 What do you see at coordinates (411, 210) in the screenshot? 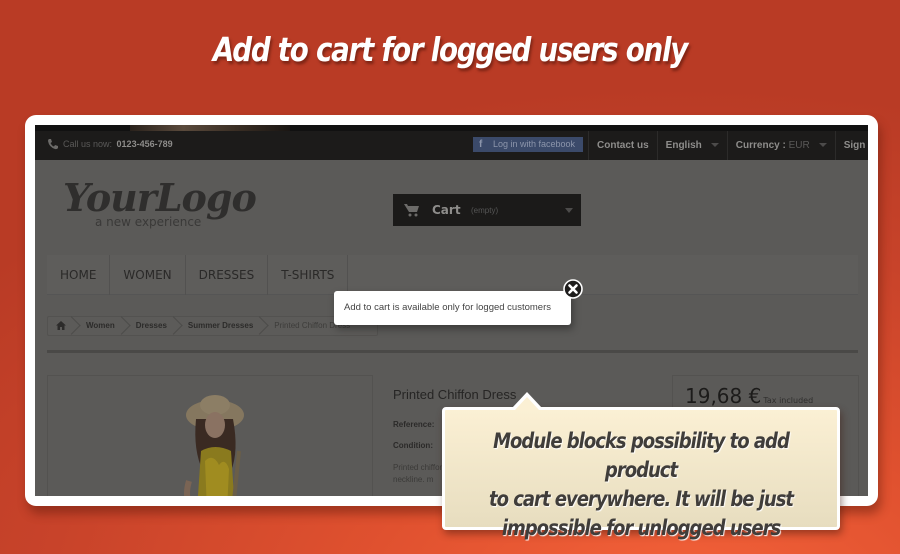
I see `cart-icon` at bounding box center [411, 210].